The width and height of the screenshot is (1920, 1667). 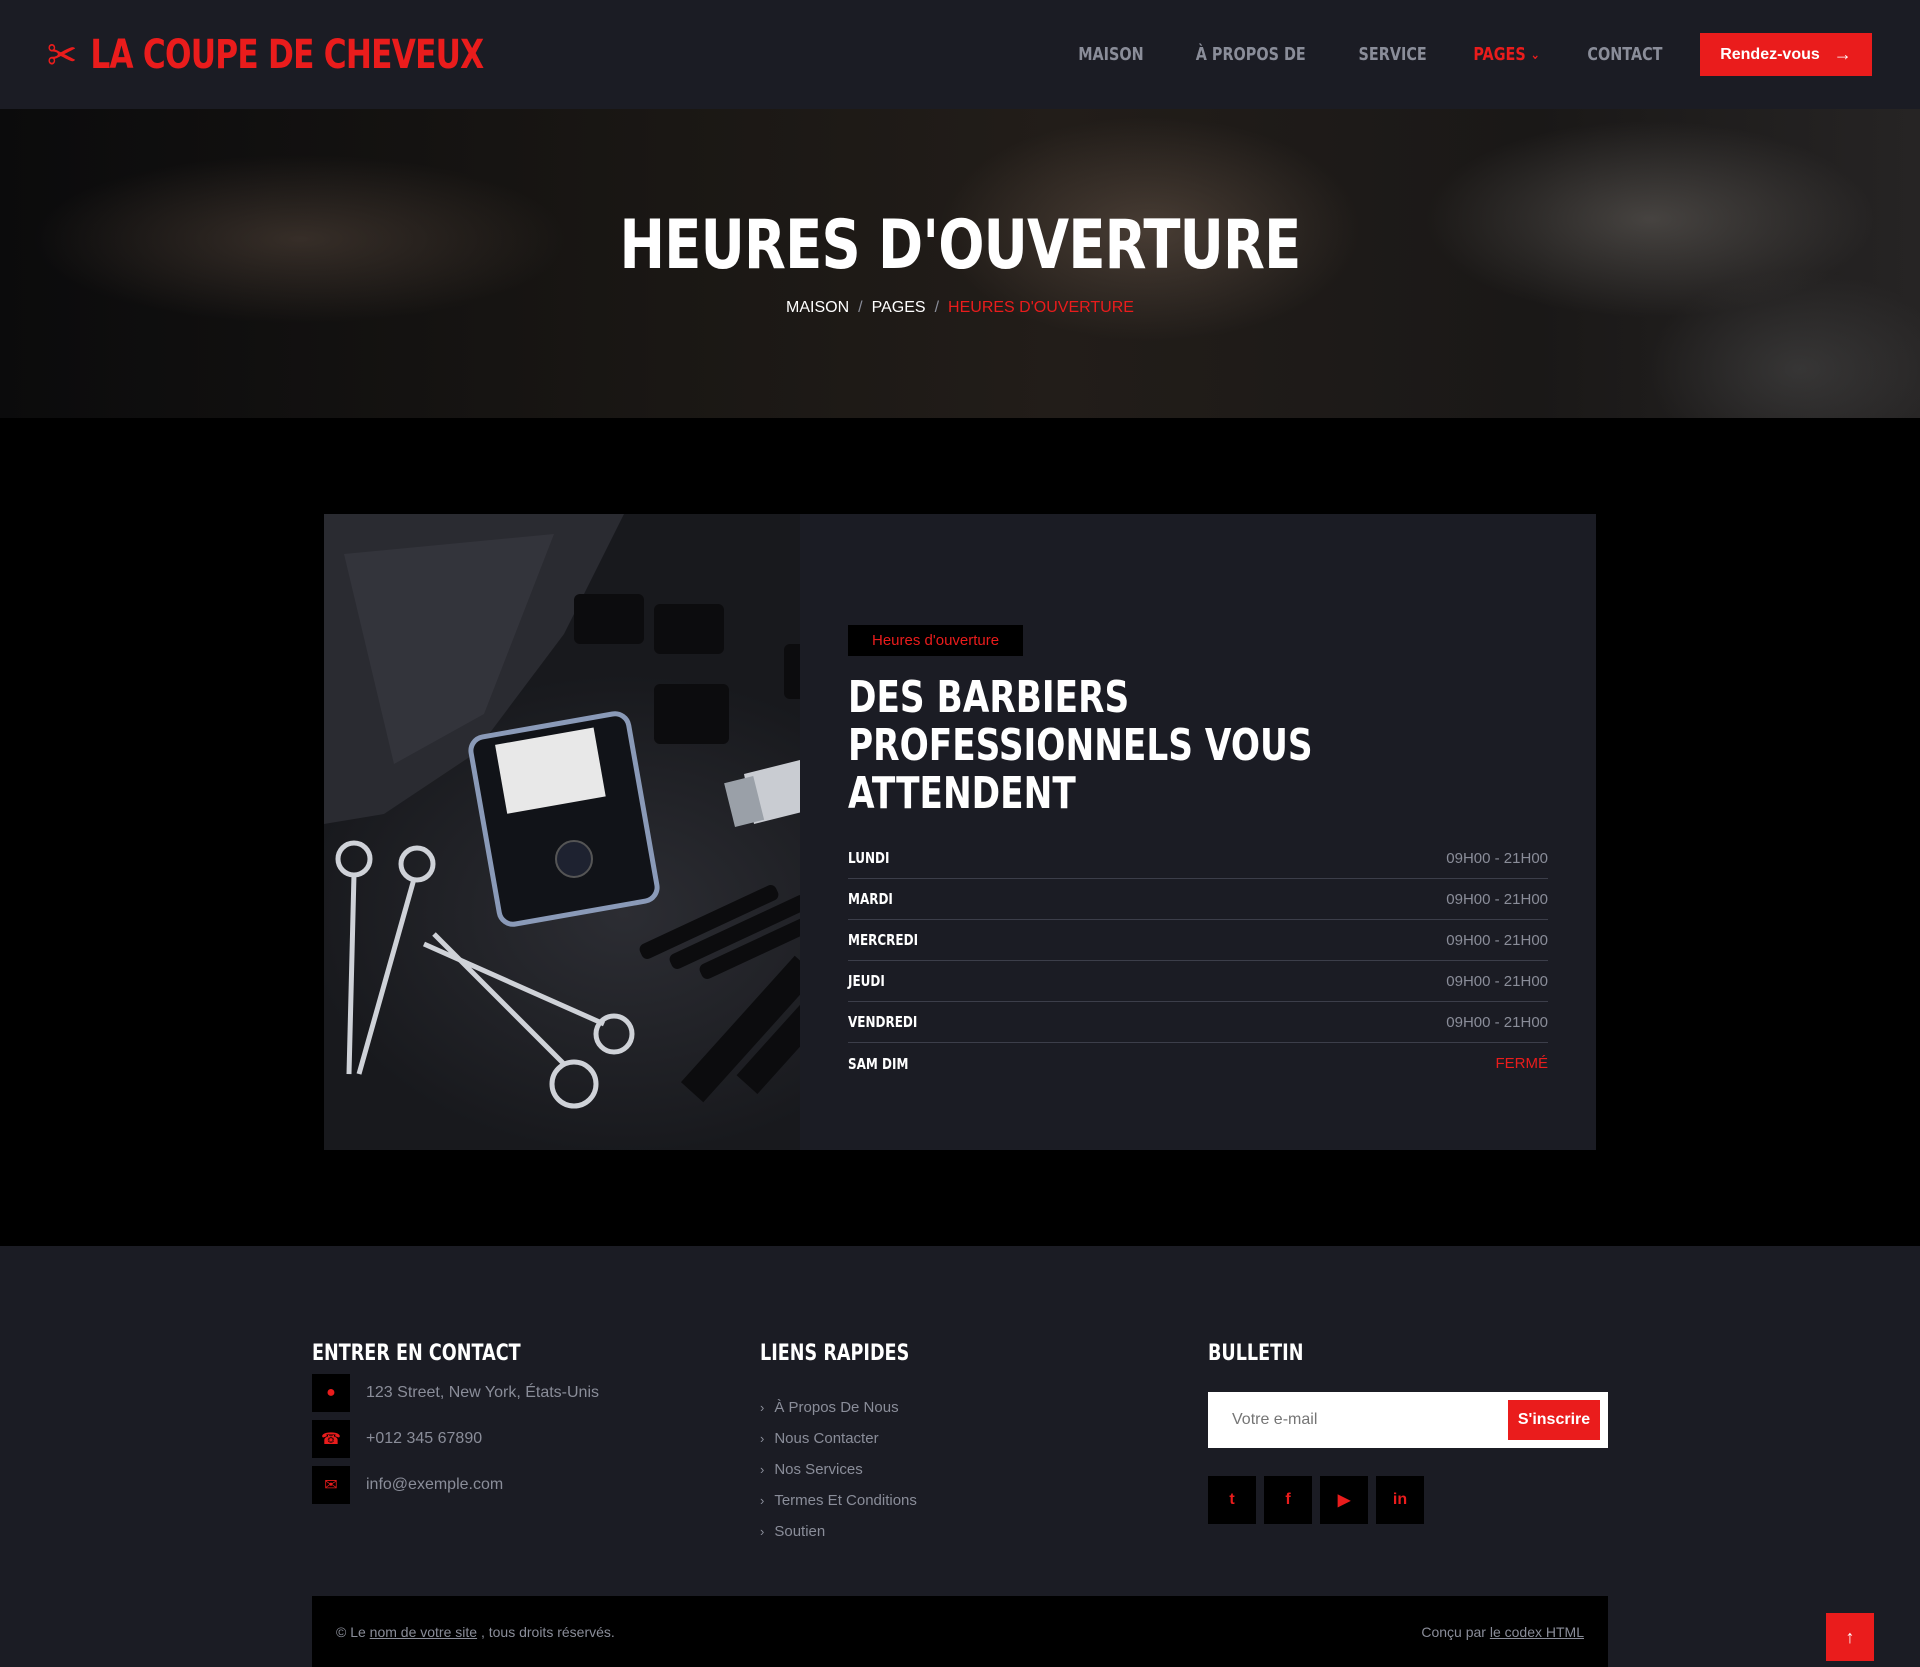 What do you see at coordinates (331, 1485) in the screenshot?
I see `envelope-icon: ✉` at bounding box center [331, 1485].